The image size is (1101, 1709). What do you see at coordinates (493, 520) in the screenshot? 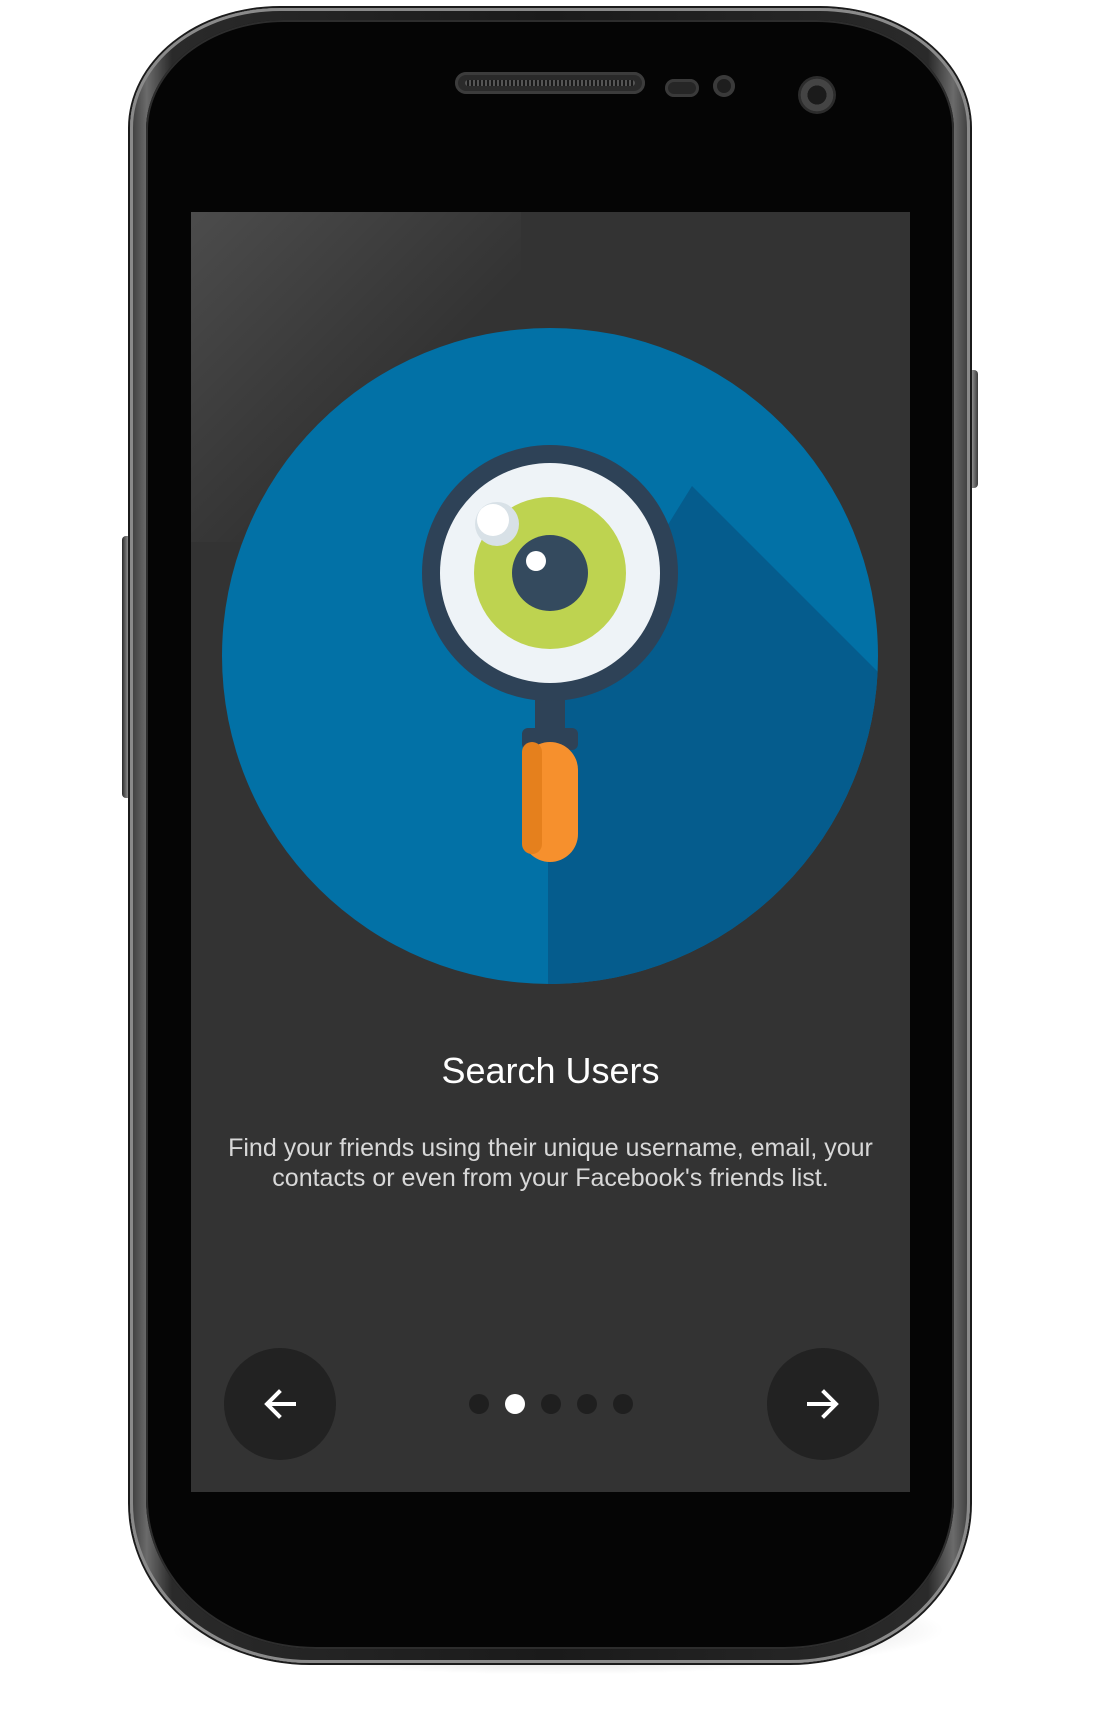
I see `lens-highlight-inner` at bounding box center [493, 520].